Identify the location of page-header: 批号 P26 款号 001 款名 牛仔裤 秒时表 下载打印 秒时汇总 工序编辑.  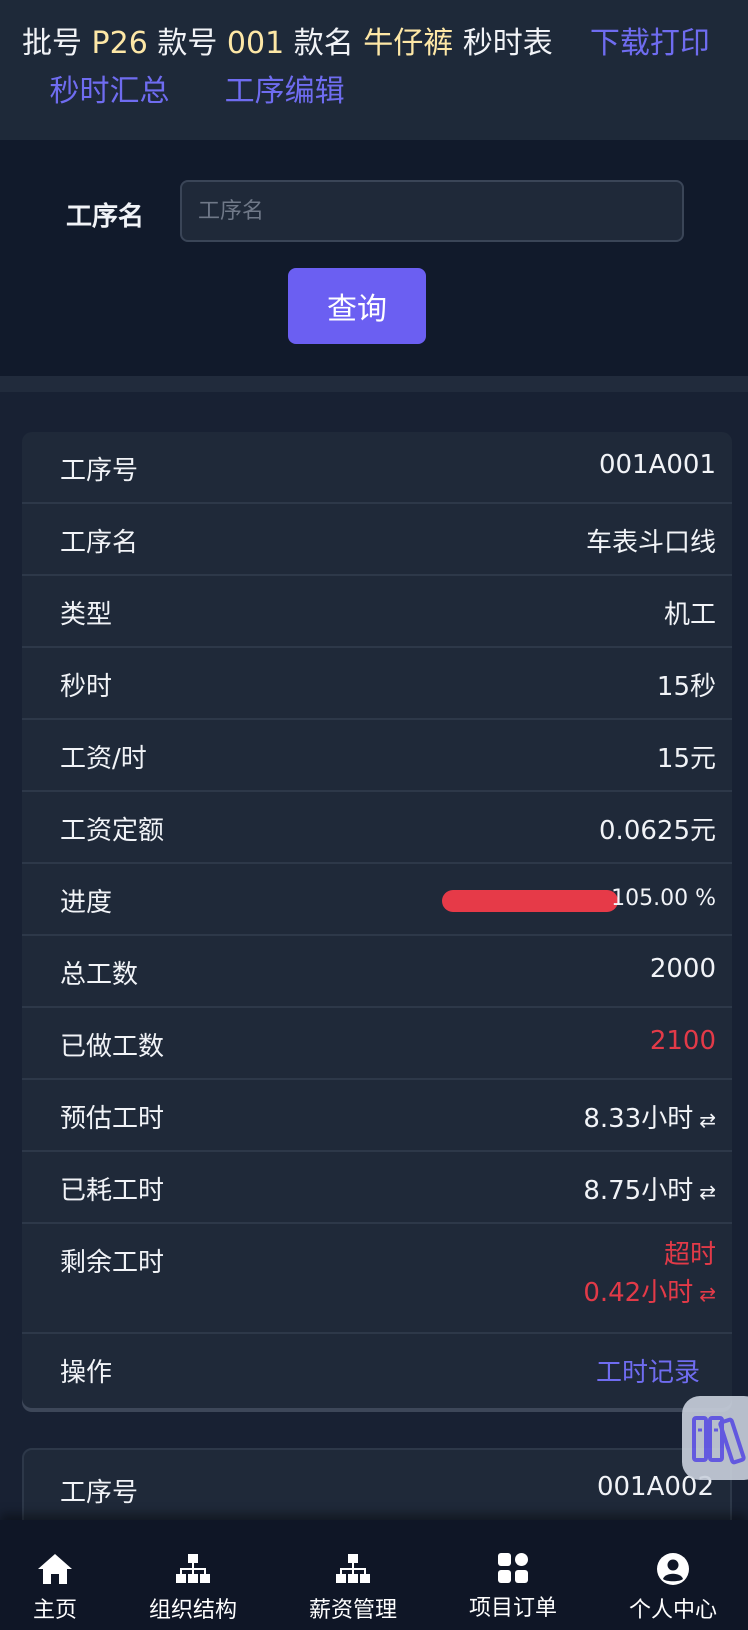
(374, 70).